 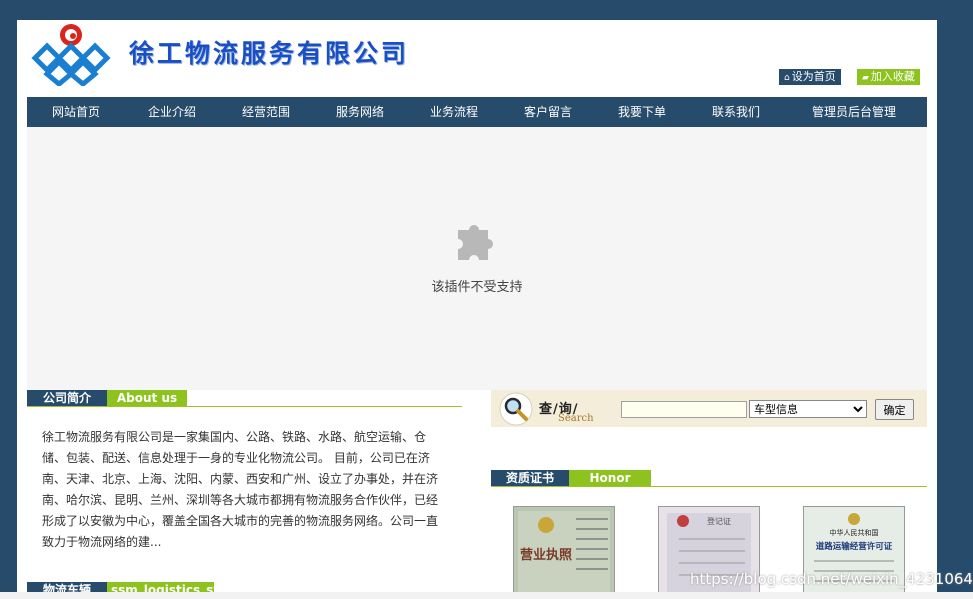 I want to click on honor-divider, so click(x=709, y=486).